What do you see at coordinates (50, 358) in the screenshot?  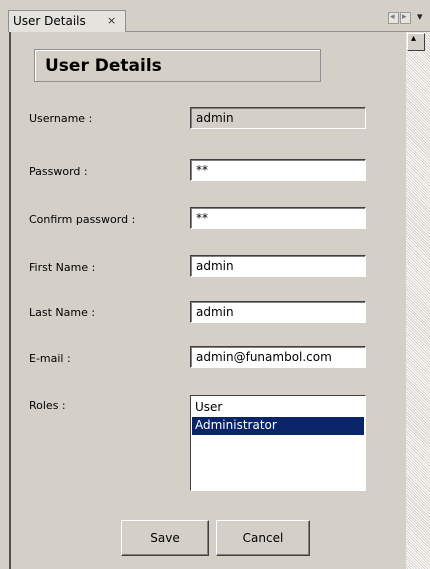 I see `email-label: E-mail :` at bounding box center [50, 358].